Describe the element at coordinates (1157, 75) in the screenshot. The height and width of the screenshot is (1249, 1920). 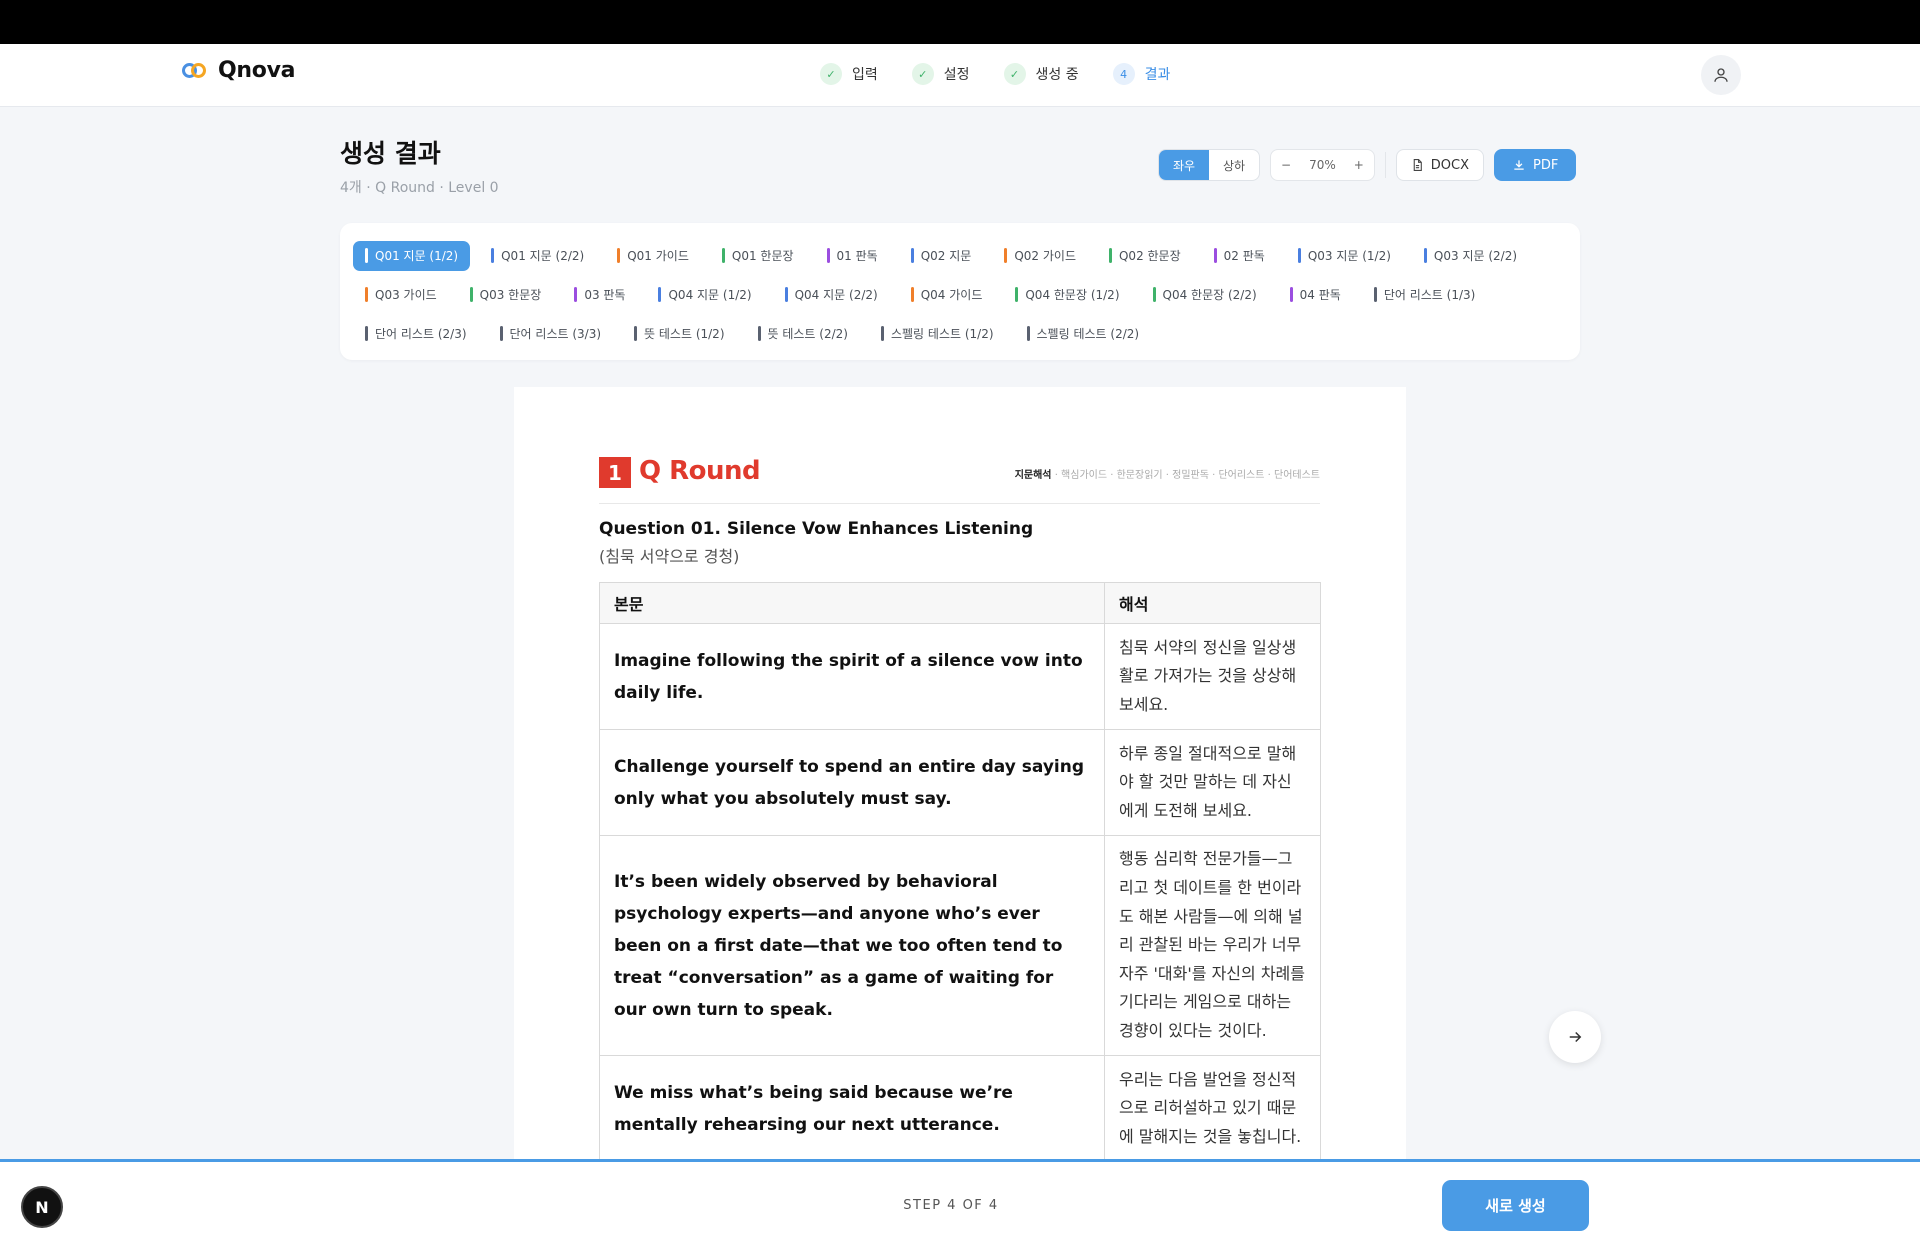
I see `step-label: 결과` at that location.